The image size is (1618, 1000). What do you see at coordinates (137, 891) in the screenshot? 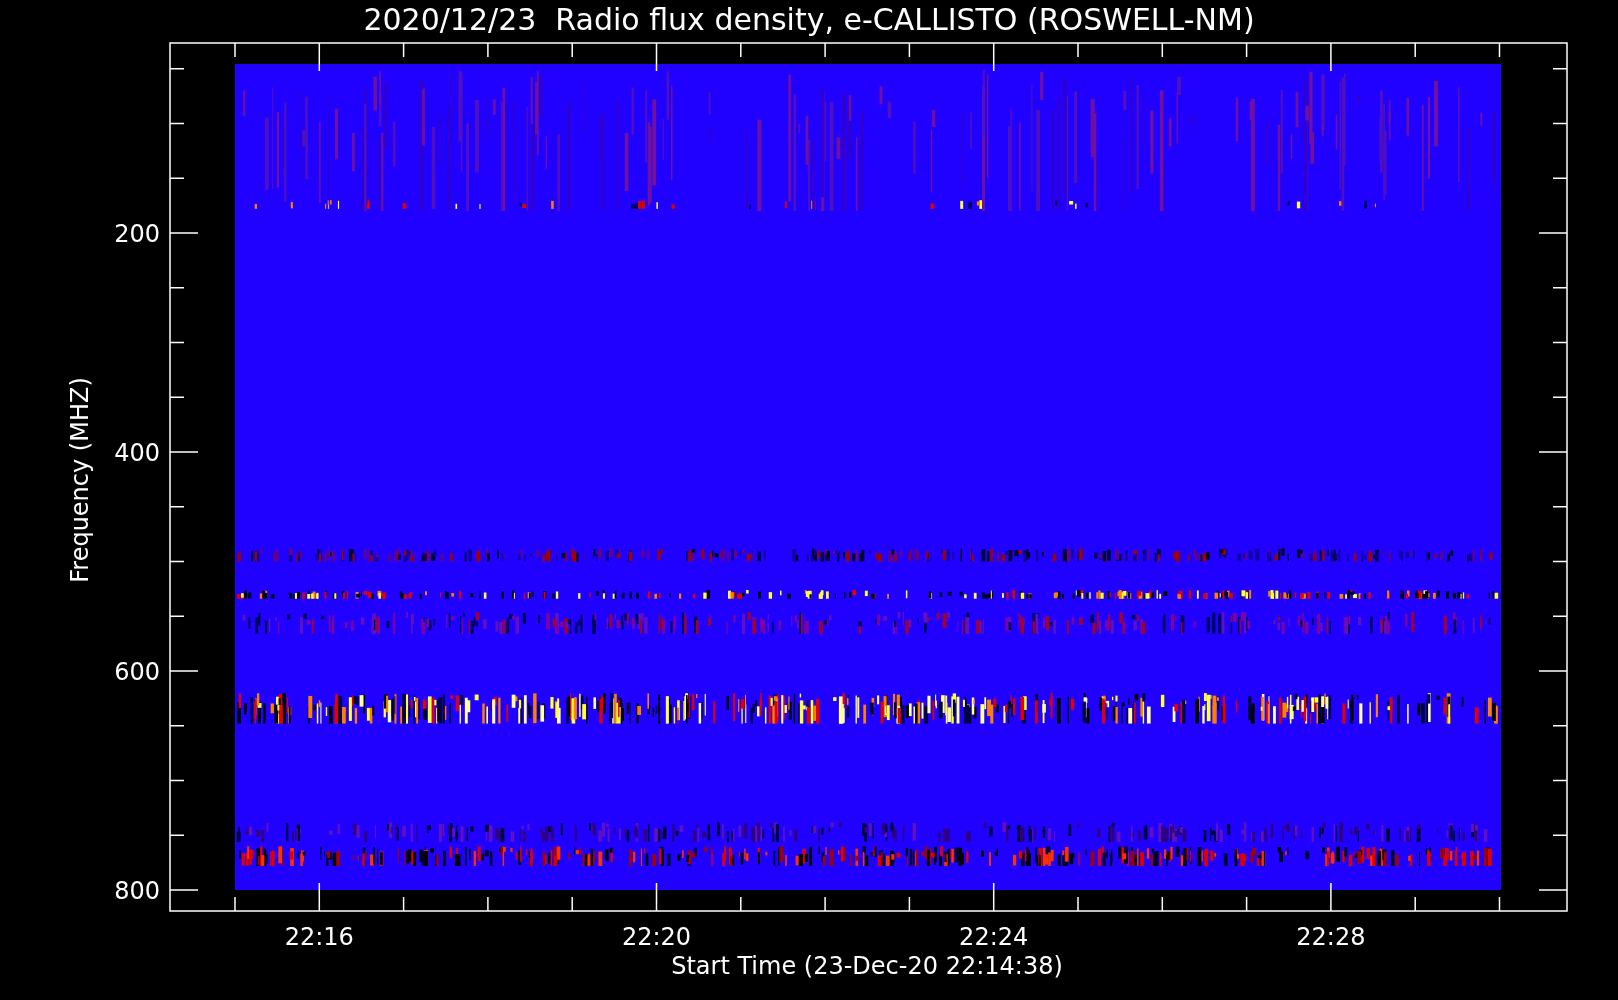
I see `y-tick-label: 800` at bounding box center [137, 891].